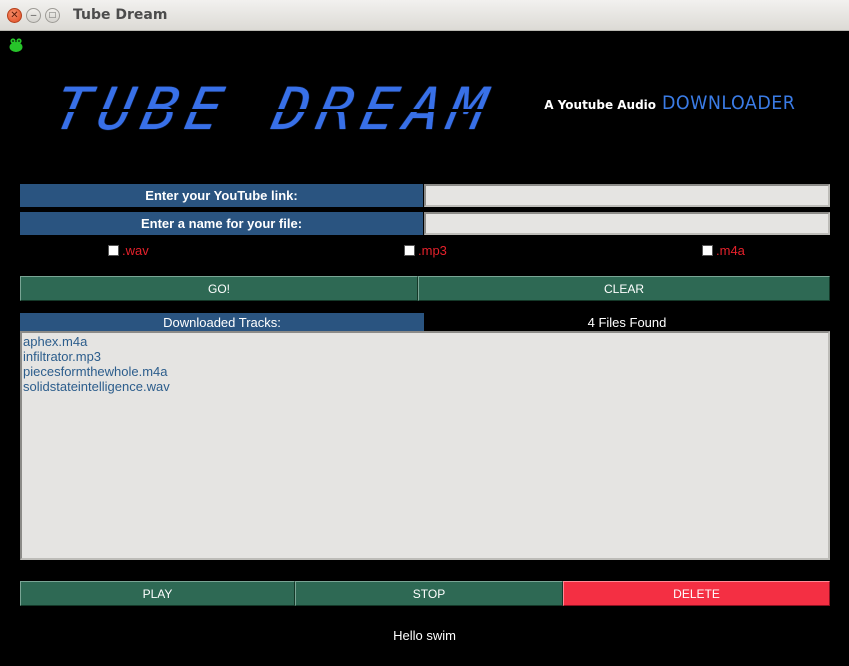 The width and height of the screenshot is (849, 666). What do you see at coordinates (729, 103) in the screenshot?
I see `tagline-big: DOWNLOADER` at bounding box center [729, 103].